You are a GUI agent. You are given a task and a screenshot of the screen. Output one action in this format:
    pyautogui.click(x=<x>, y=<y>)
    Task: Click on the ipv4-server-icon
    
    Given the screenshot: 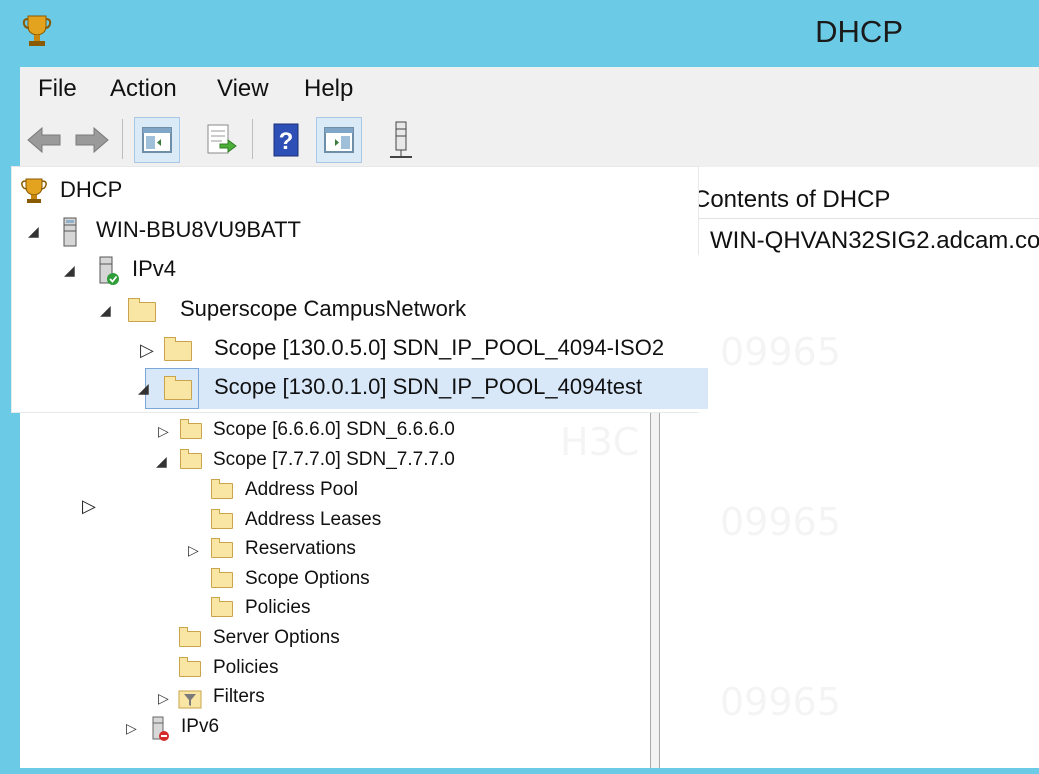 What is the action you would take?
    pyautogui.click(x=109, y=270)
    